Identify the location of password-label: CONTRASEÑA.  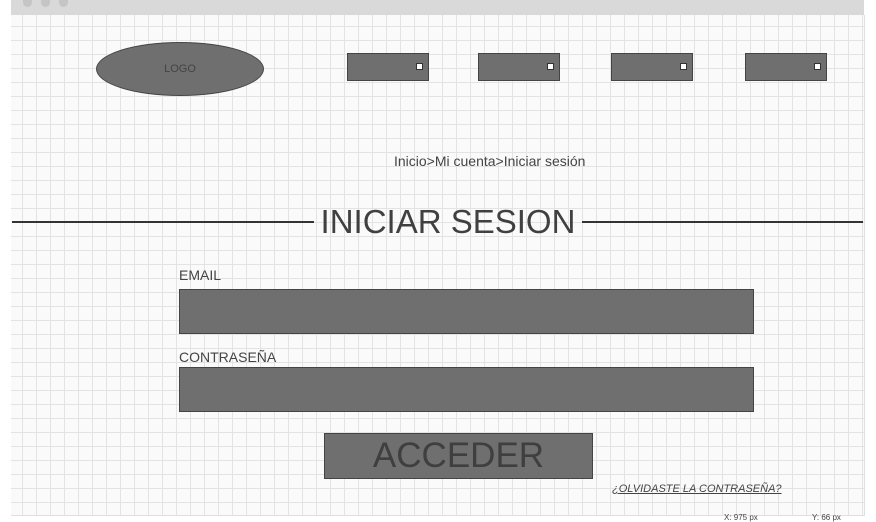
(228, 357).